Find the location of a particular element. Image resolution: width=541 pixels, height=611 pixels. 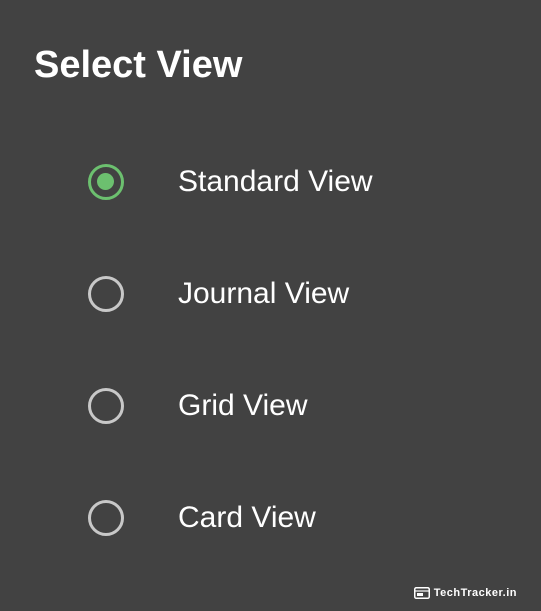

option-label: Journal View is located at coordinates (264, 293).